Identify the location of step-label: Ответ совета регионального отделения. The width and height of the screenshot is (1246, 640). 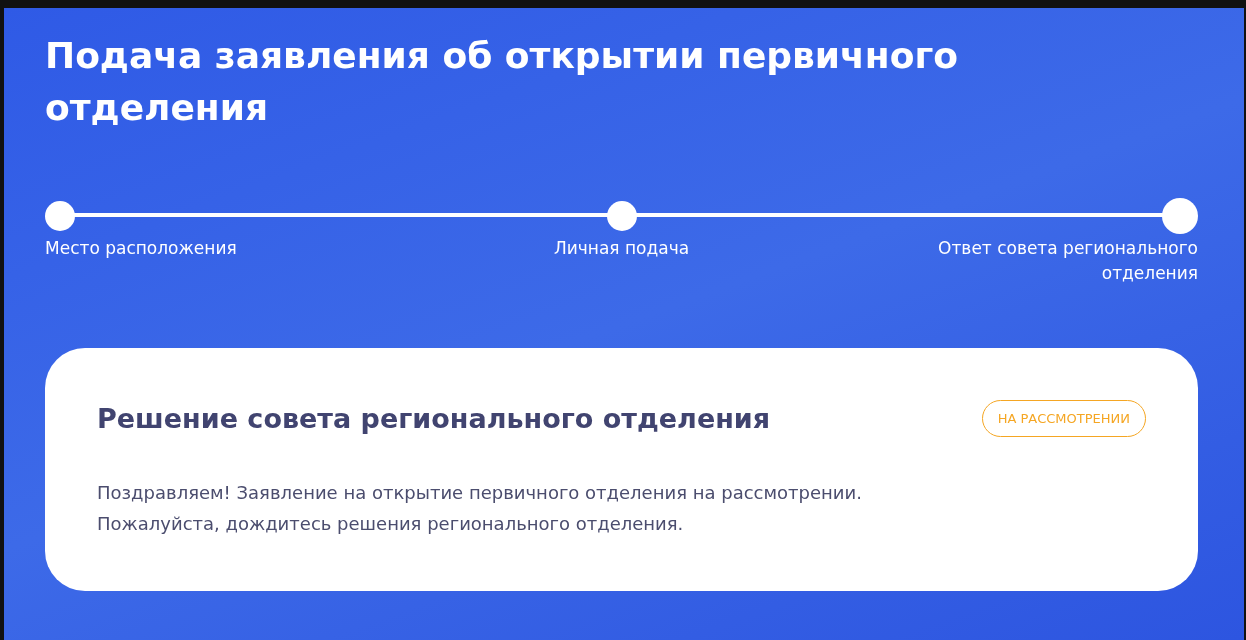
(1067, 261).